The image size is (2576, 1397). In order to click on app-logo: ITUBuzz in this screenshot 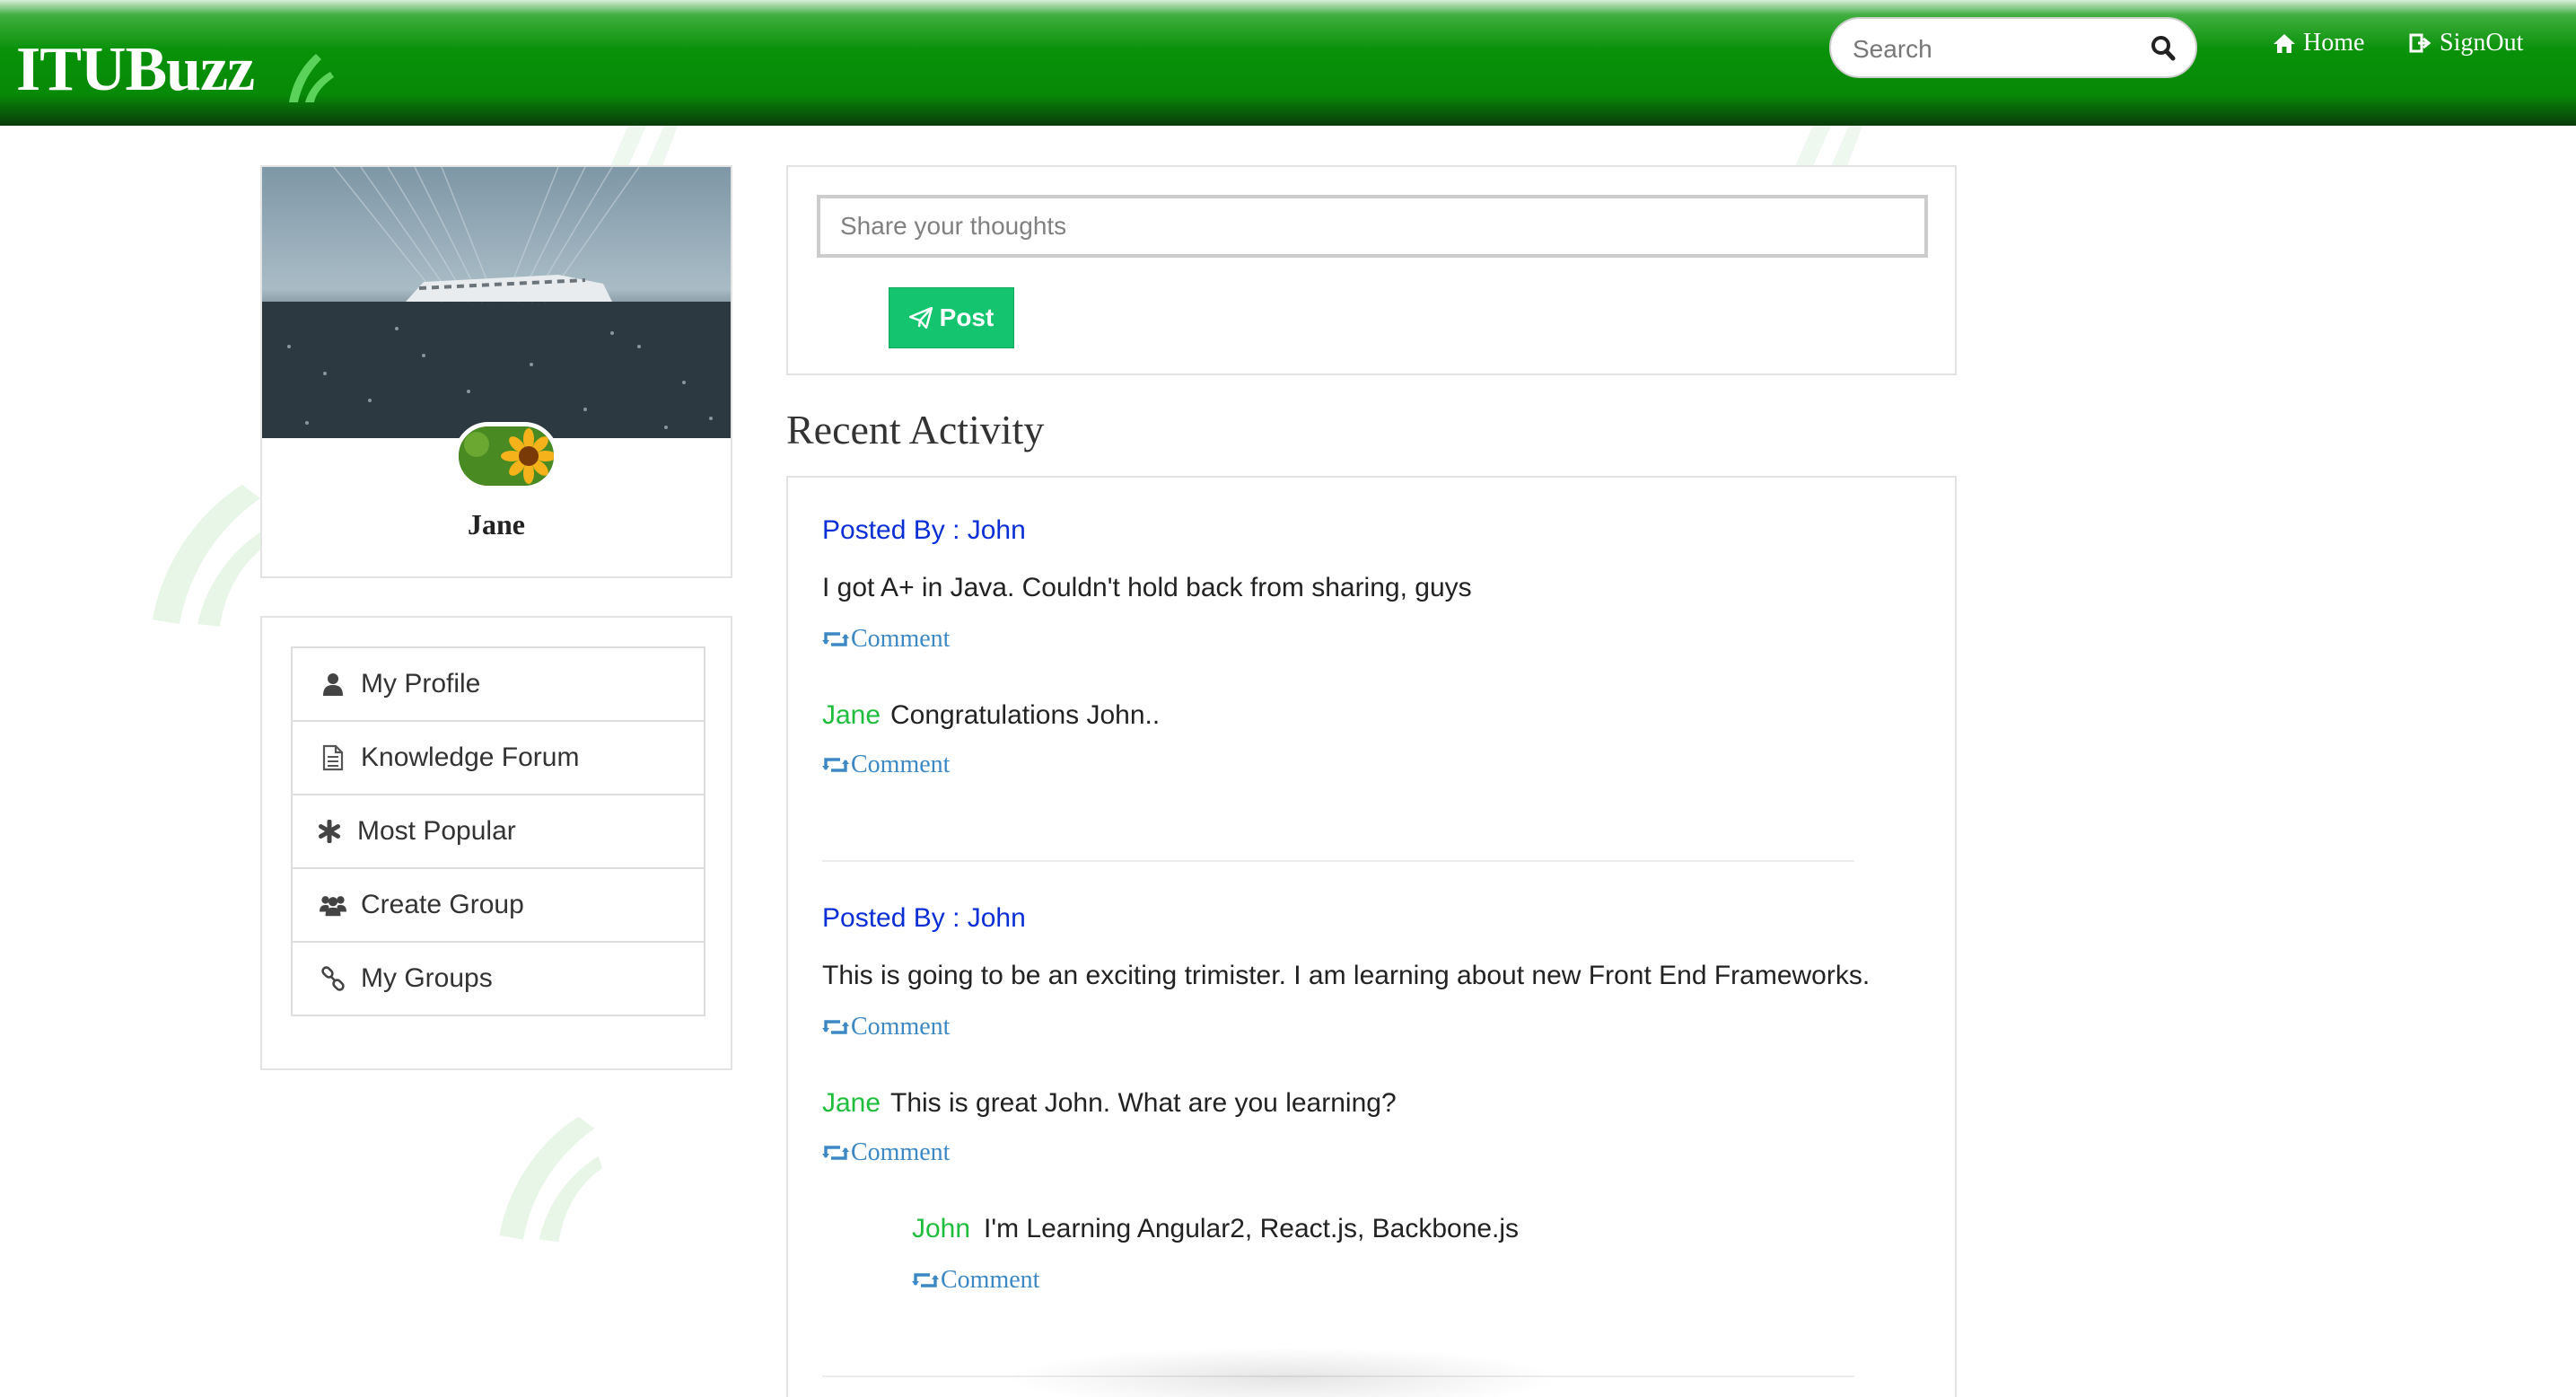, I will do `click(135, 70)`.